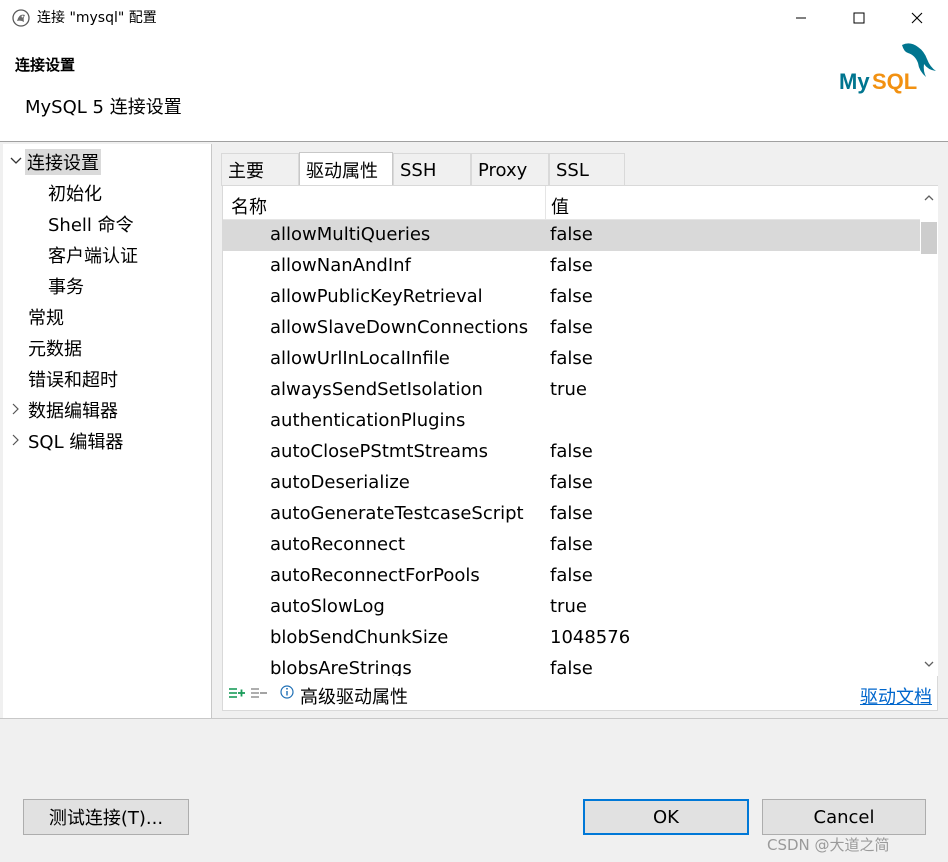 The height and width of the screenshot is (862, 948). What do you see at coordinates (571, 545) in the screenshot?
I see `table-row: autoReconnect false` at bounding box center [571, 545].